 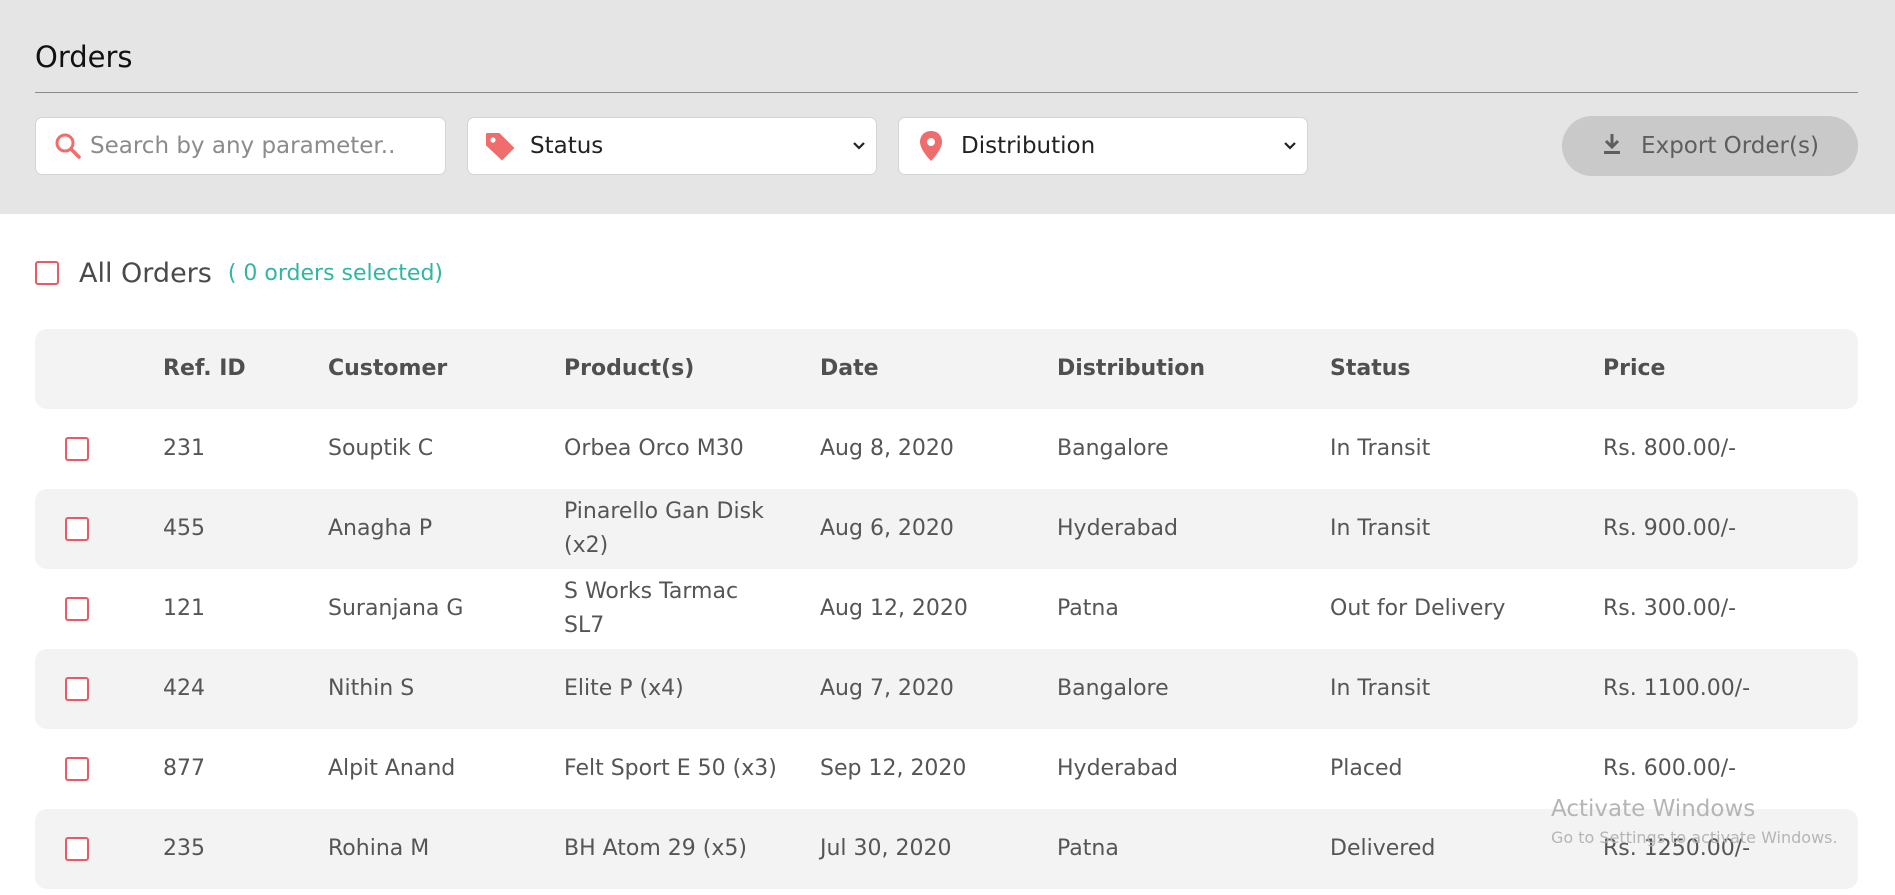 What do you see at coordinates (893, 768) in the screenshot?
I see `date-cell: Sep 12, 2020` at bounding box center [893, 768].